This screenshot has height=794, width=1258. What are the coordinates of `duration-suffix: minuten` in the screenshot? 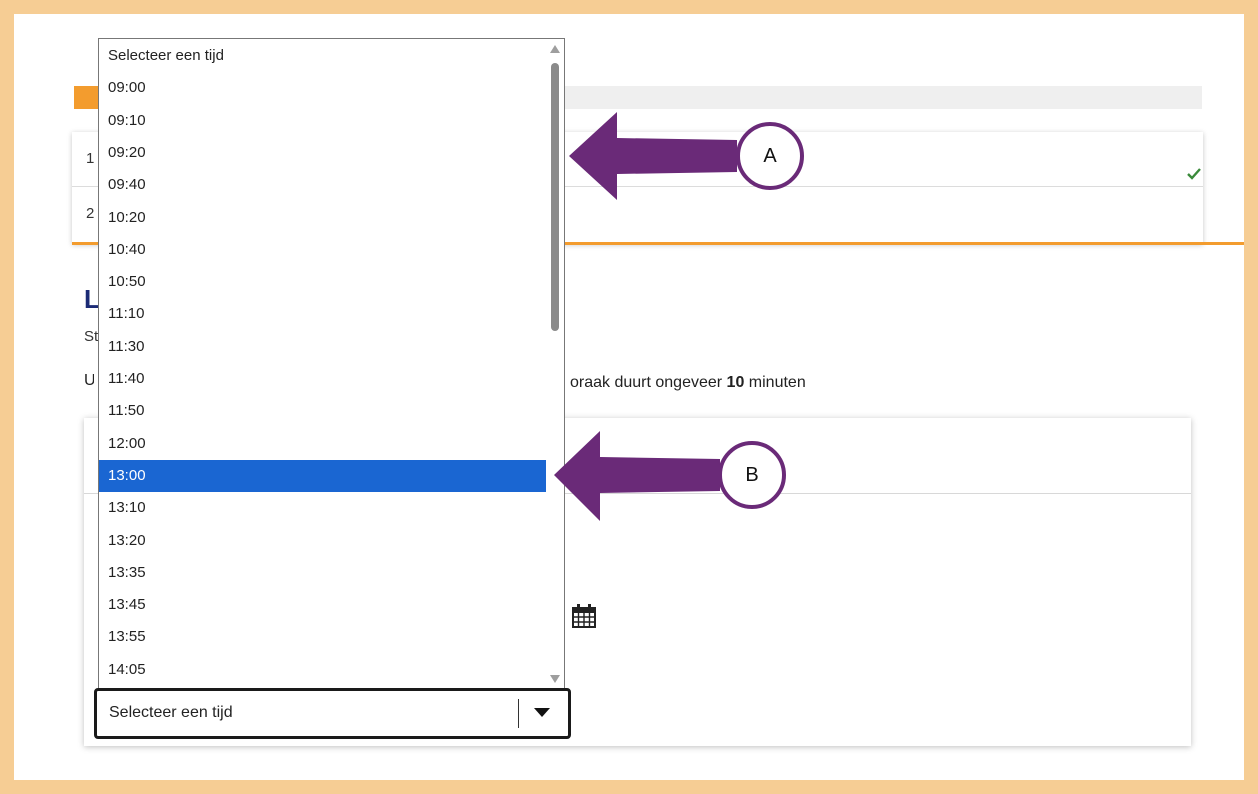 It's located at (775, 382).